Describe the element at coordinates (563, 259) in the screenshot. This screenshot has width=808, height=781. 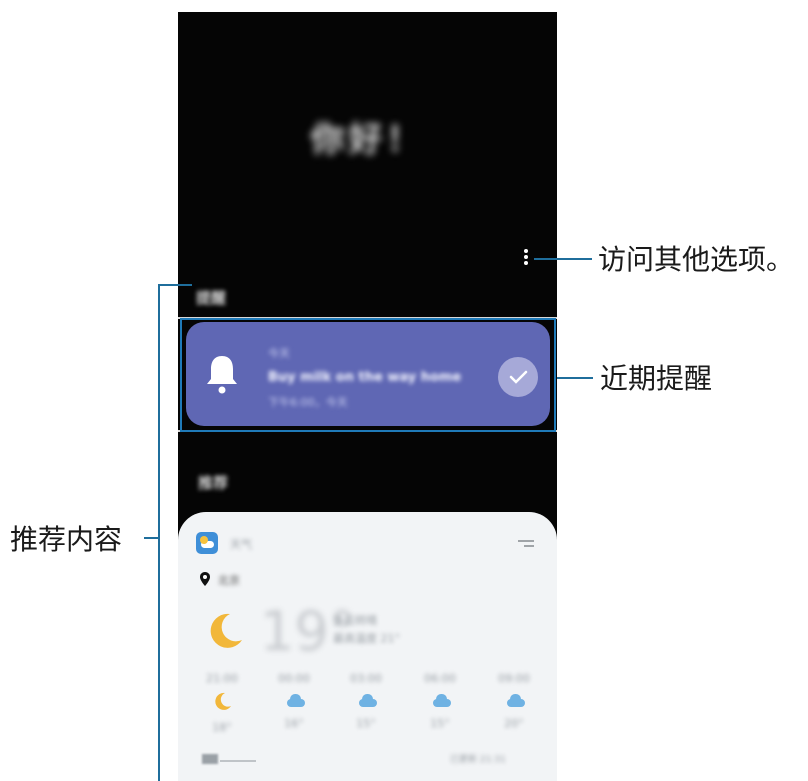
I see `more-options-callout-line` at that location.